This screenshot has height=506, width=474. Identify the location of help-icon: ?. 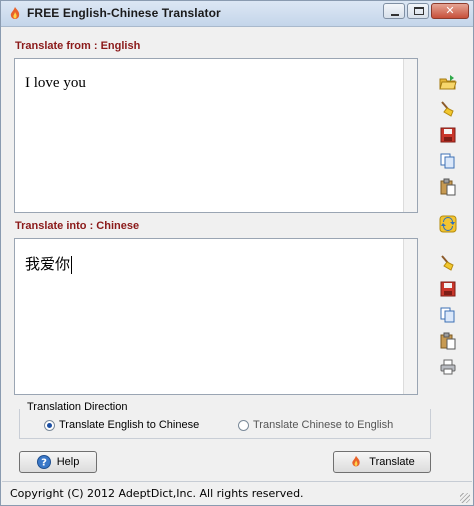
(43, 462).